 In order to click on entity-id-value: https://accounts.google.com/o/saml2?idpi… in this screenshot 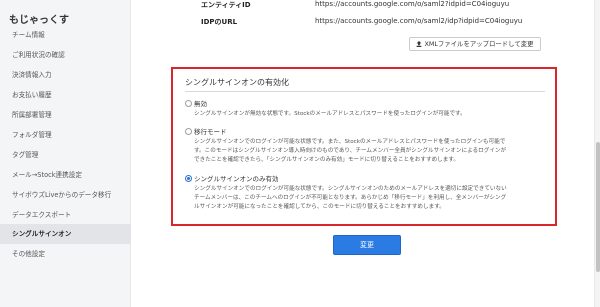, I will do `click(412, 4)`.